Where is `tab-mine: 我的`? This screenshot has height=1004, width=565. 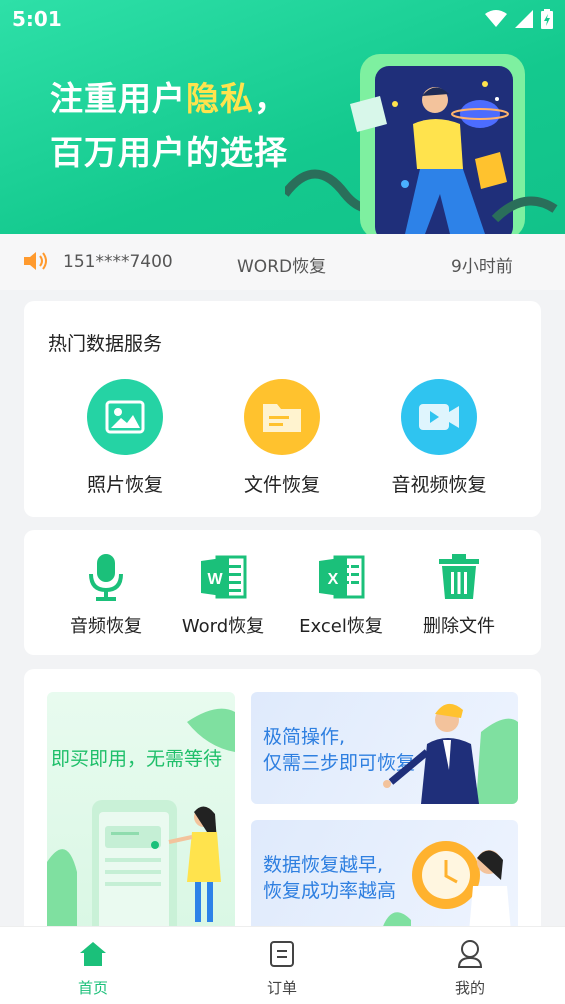
tab-mine: 我的 is located at coordinates (470, 968).